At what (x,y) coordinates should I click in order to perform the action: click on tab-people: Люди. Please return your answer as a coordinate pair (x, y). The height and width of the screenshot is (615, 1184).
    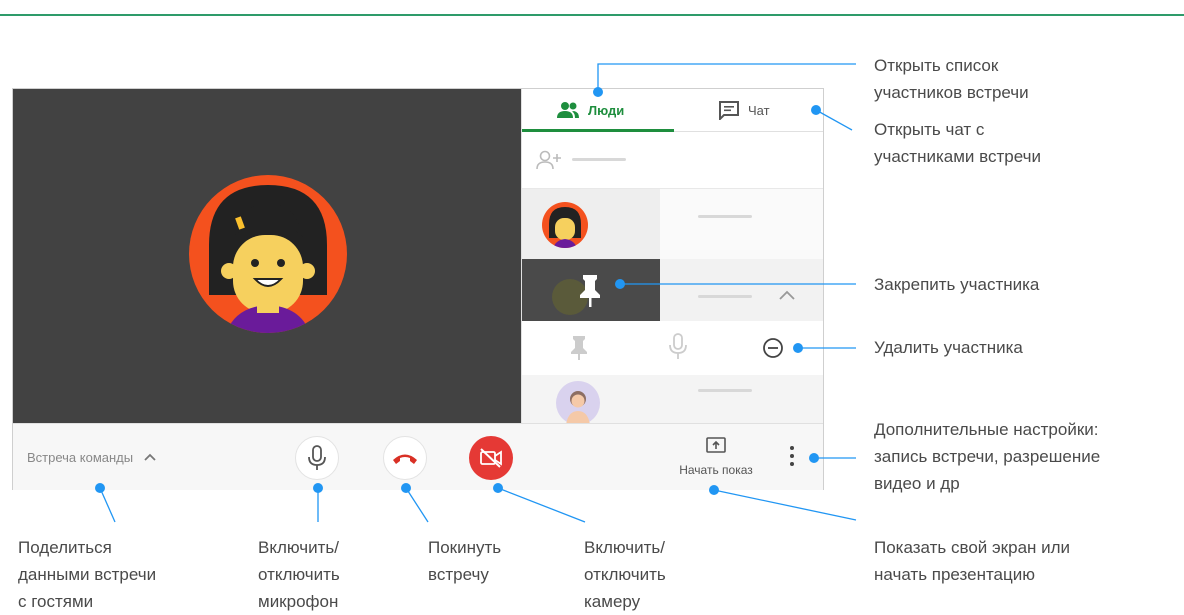
    Looking at the image, I should click on (590, 110).